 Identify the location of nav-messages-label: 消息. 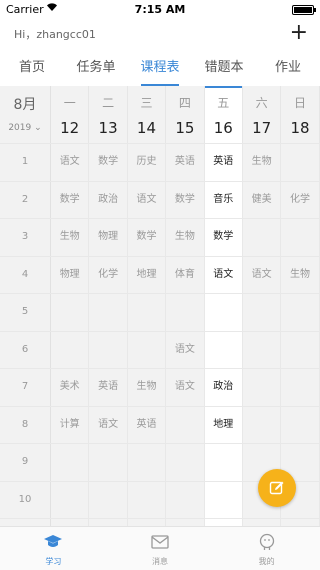
(160, 561).